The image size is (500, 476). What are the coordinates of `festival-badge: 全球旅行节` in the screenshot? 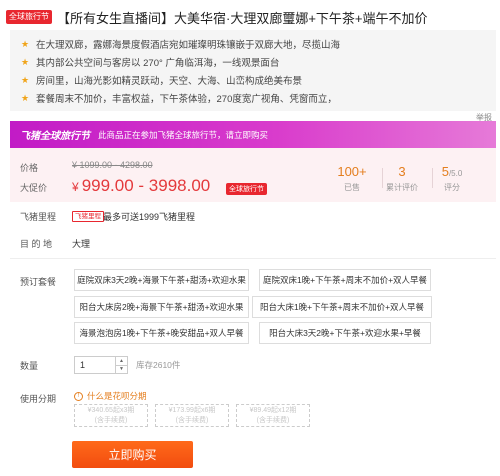 It's located at (29, 17).